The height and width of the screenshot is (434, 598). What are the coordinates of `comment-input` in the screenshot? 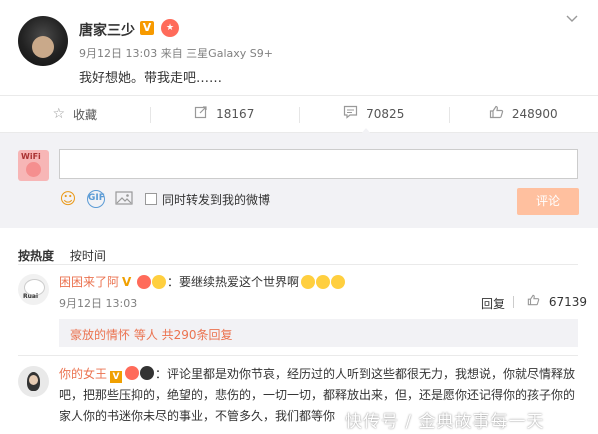 It's located at (318, 164).